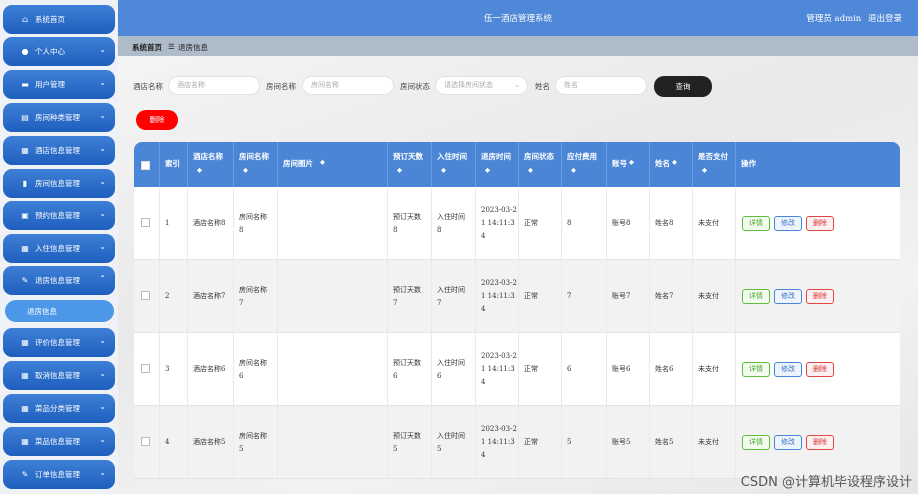  Describe the element at coordinates (253, 217) in the screenshot. I see `cell-room: 房间名称` at that location.